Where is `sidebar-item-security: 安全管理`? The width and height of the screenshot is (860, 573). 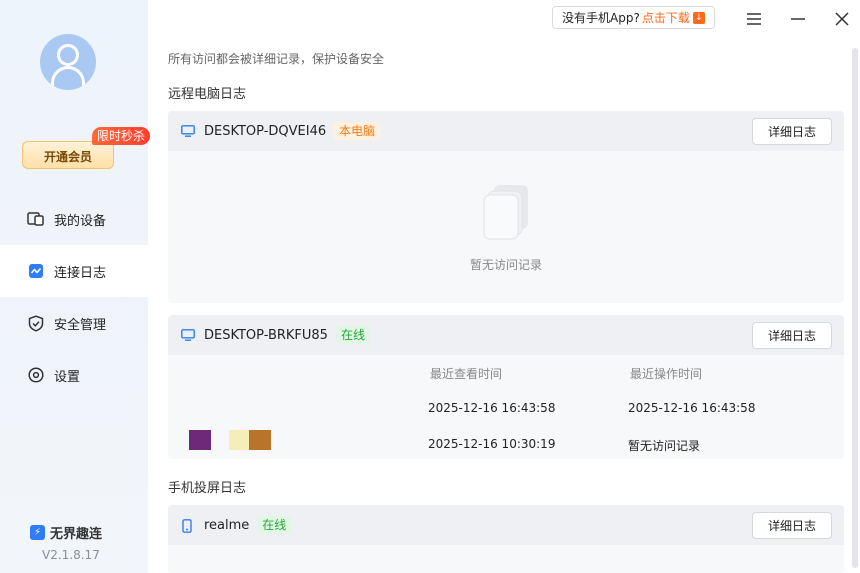 sidebar-item-security: 安全管理 is located at coordinates (74, 323).